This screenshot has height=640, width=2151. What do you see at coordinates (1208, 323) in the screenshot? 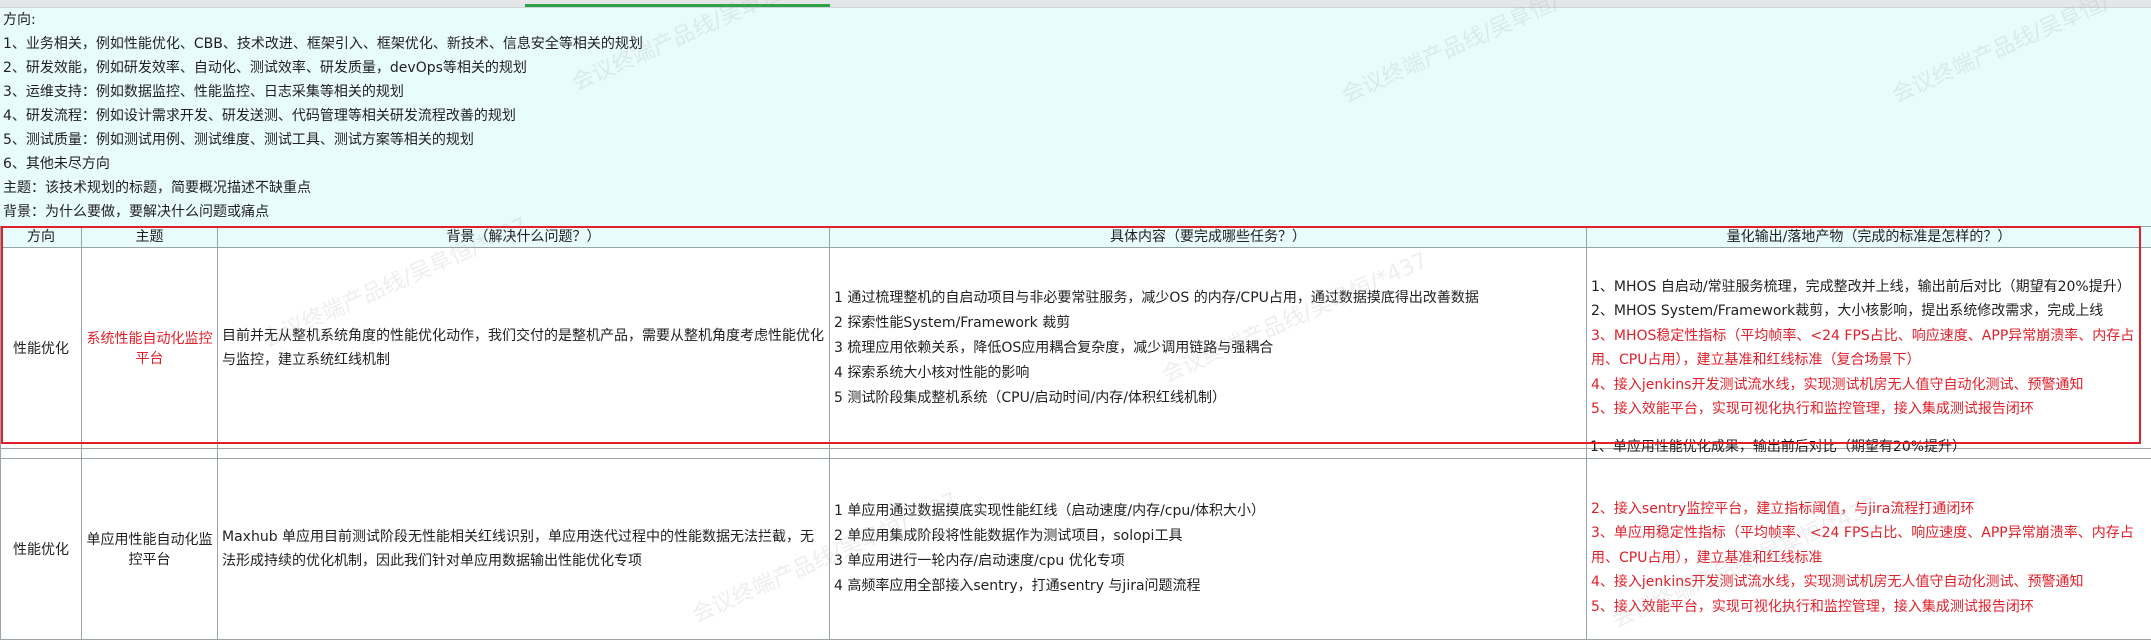
I see `content-item: 2 探索性能System/Framework 裁剪` at bounding box center [1208, 323].